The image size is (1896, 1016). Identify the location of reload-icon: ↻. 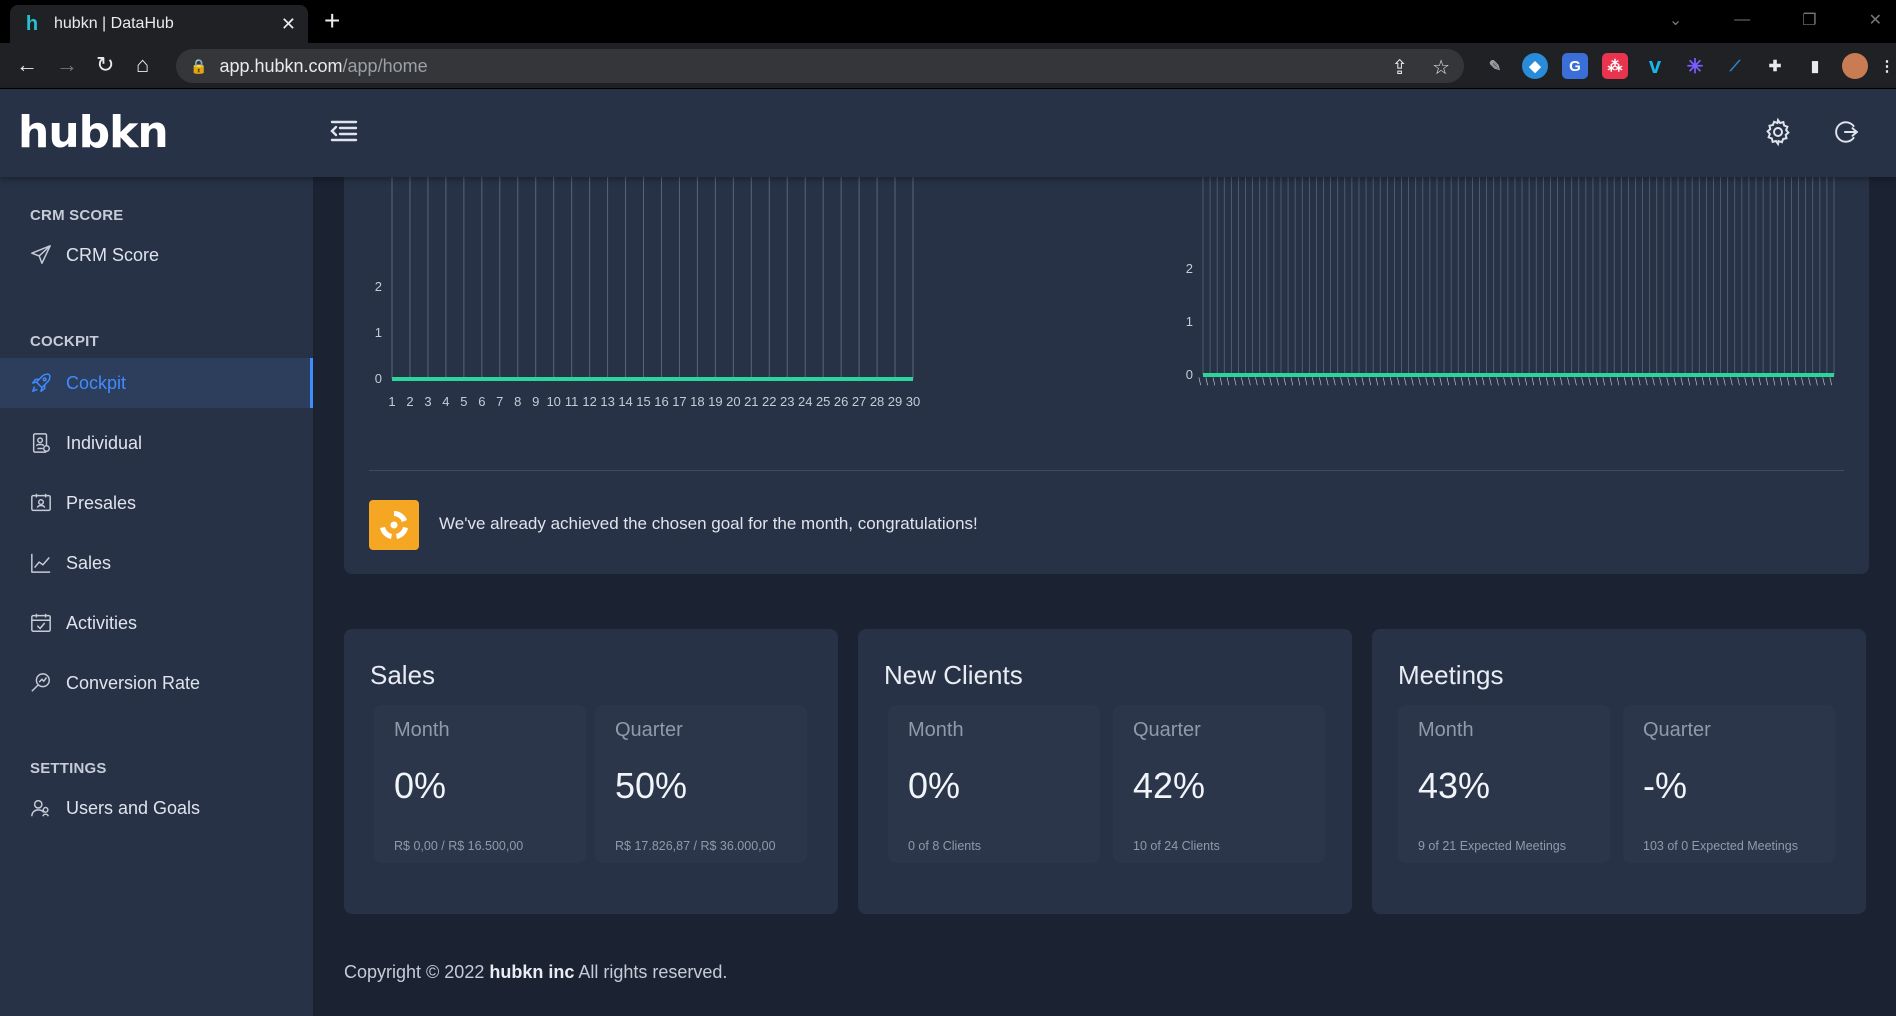
(105, 65).